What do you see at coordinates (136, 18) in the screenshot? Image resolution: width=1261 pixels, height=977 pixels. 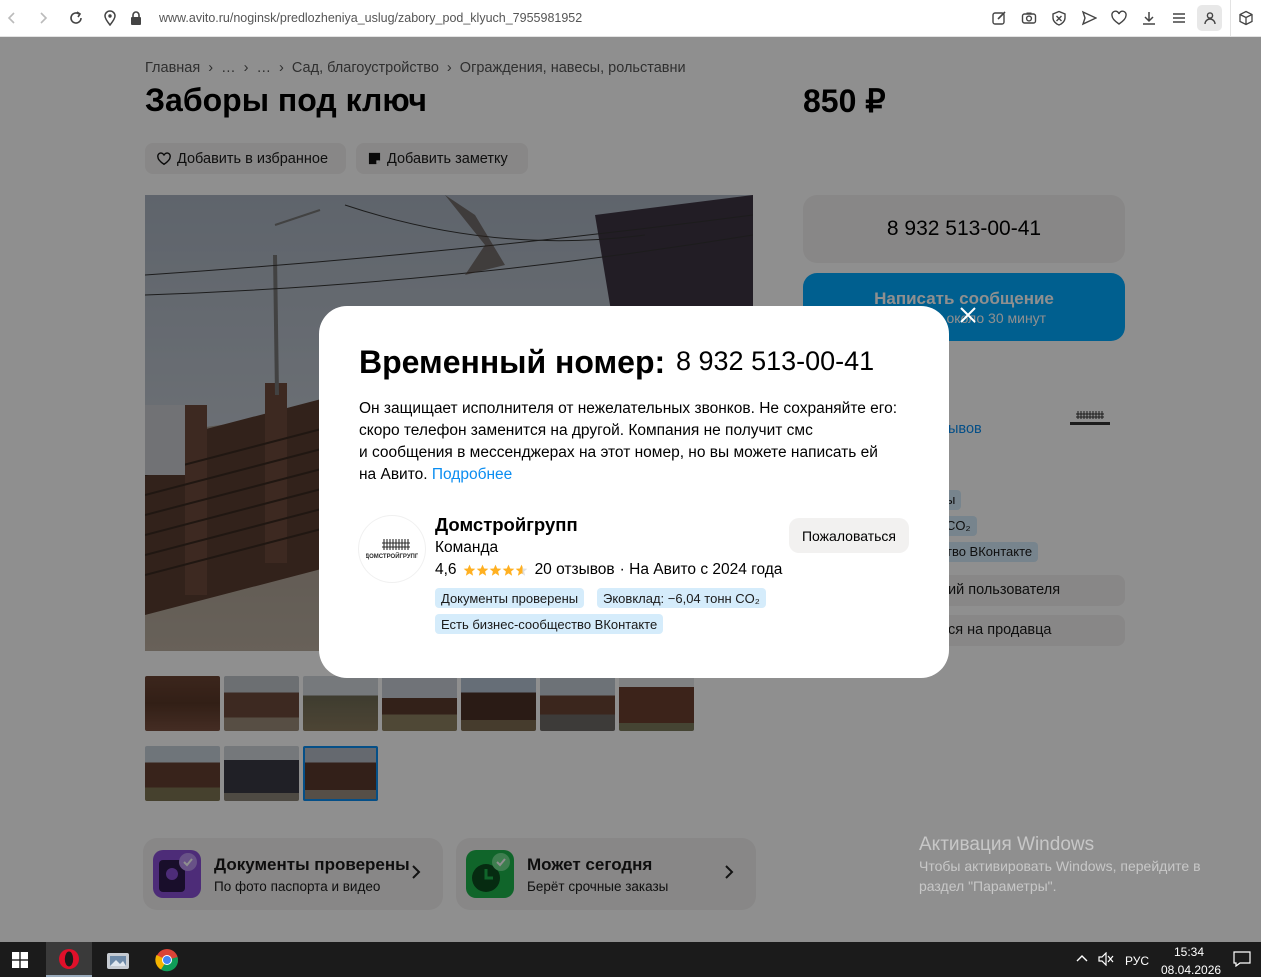 I see `lock-icon` at bounding box center [136, 18].